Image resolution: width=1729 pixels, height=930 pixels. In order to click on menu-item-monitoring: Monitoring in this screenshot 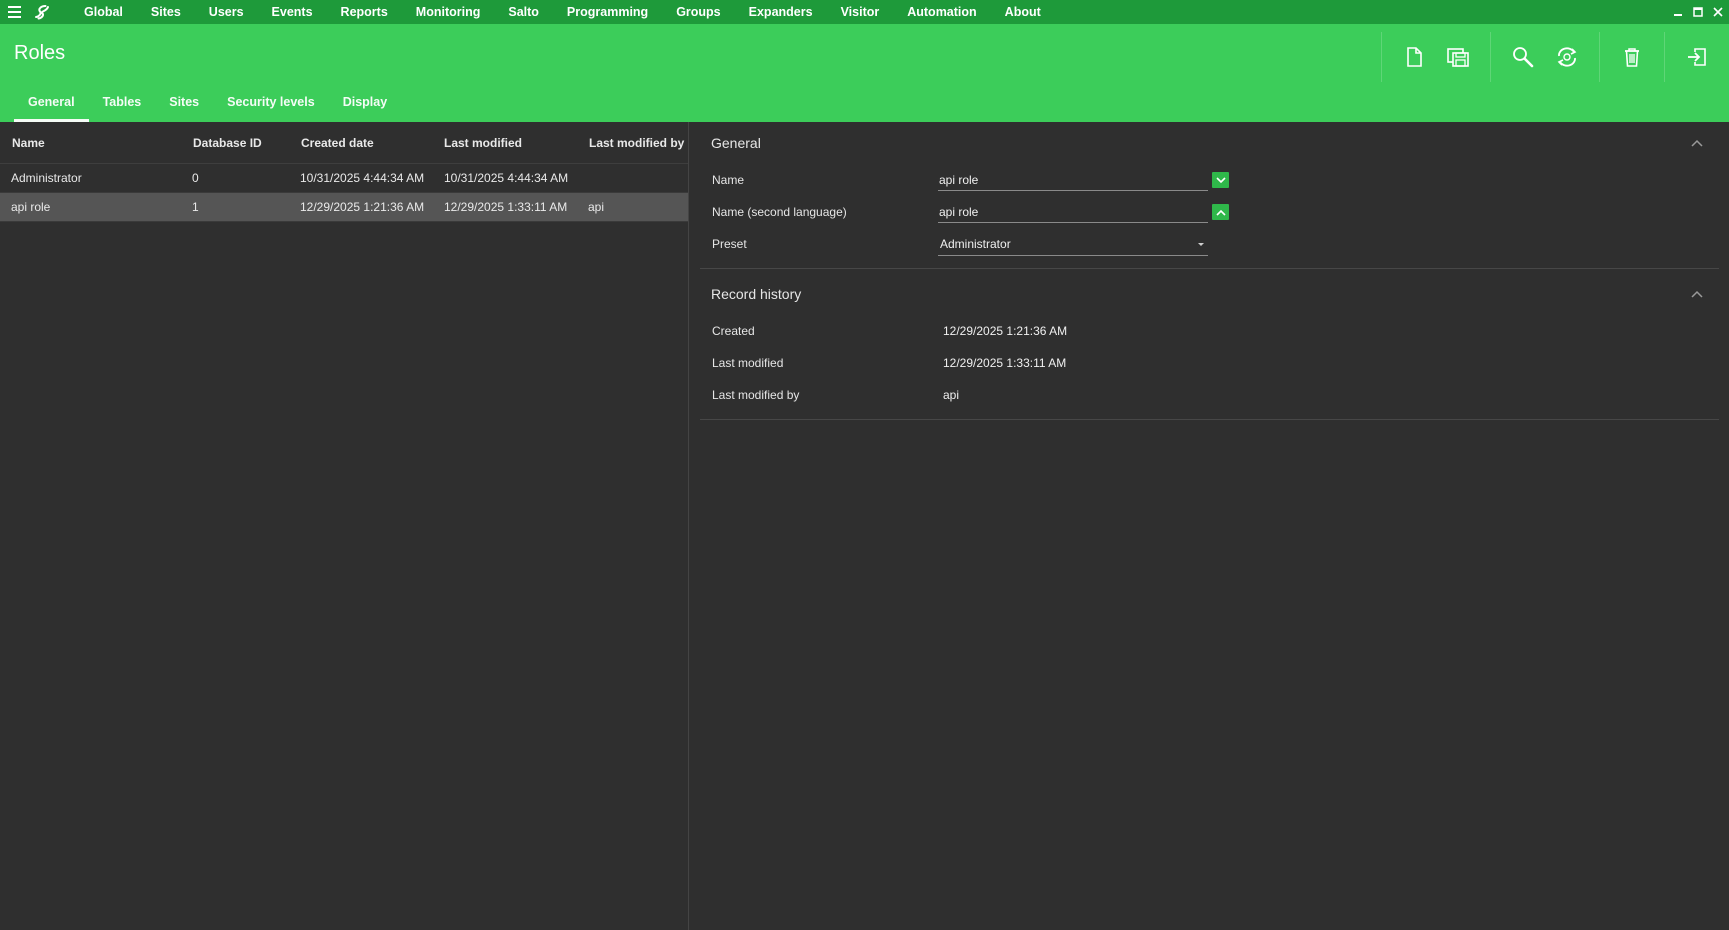, I will do `click(448, 12)`.